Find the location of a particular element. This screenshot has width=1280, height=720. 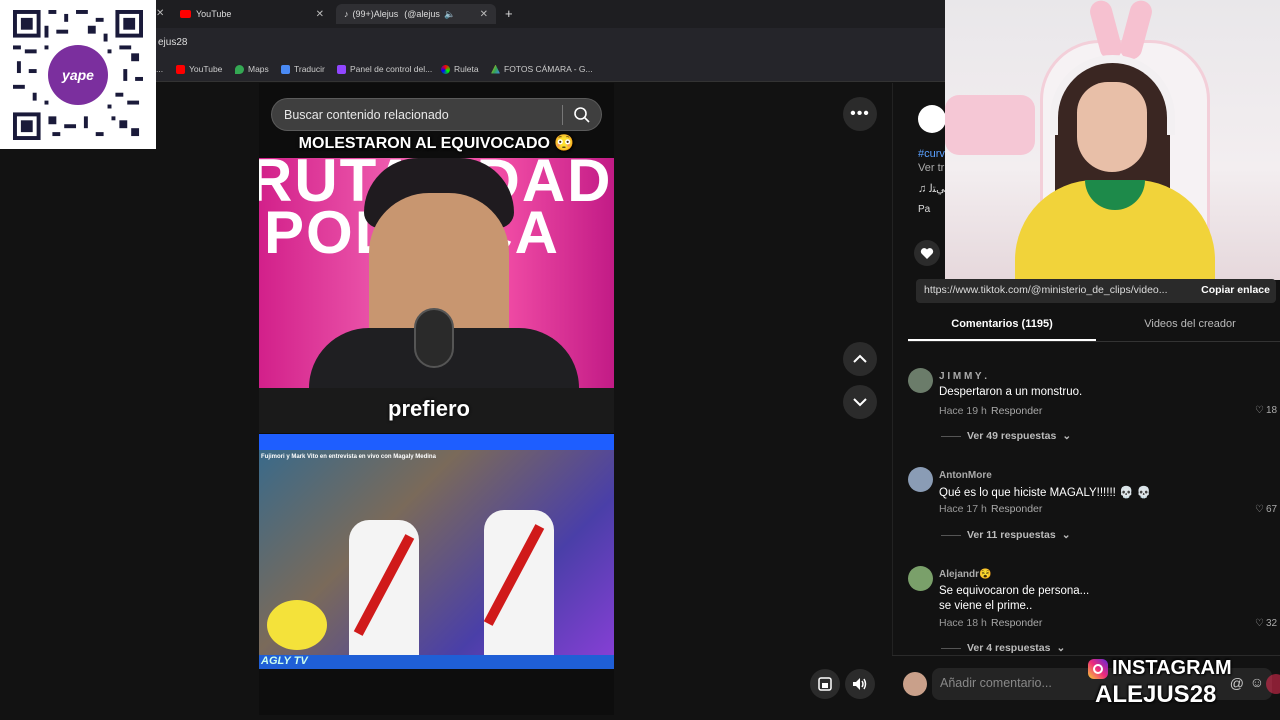

instagram-overlay: INSTAGRAM is located at coordinates (1160, 668).